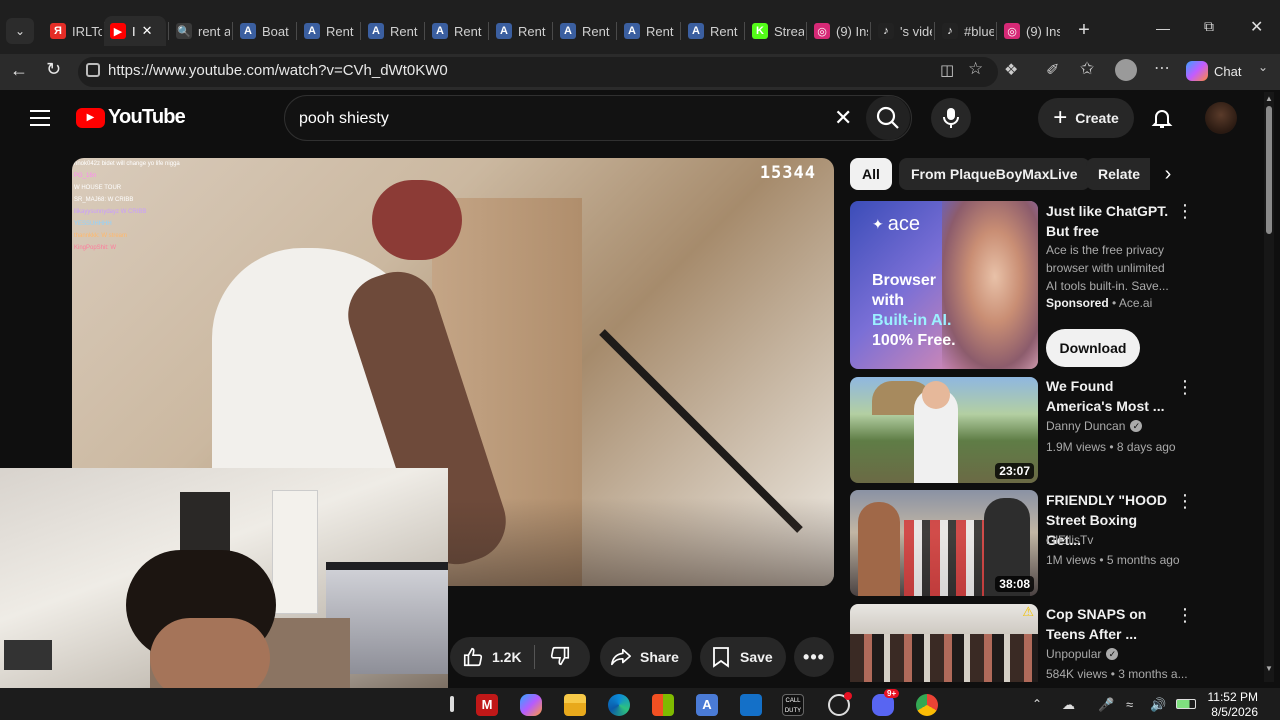 This screenshot has height=720, width=1280. I want to click on browser-tab: A Boat, so click(264, 31).